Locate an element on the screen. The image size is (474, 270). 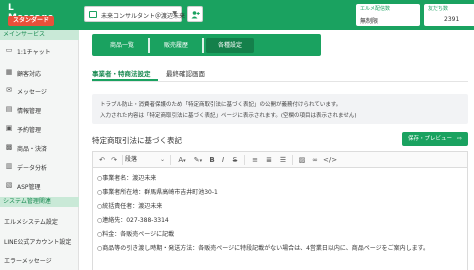
sidebar-item-chat: ▭ 1:1チャット is located at coordinates (39, 50).